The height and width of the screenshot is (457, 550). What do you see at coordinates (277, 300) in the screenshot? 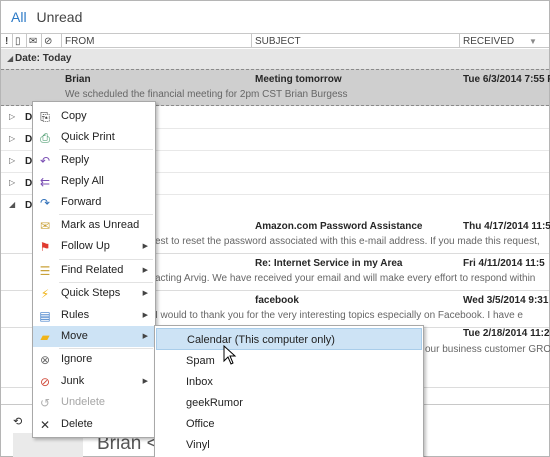
I see `message-subject: facebook` at bounding box center [277, 300].